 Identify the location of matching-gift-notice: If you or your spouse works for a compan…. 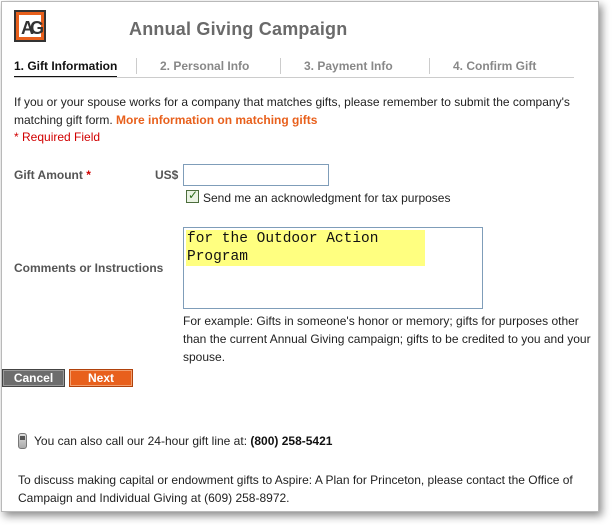
(301, 111).